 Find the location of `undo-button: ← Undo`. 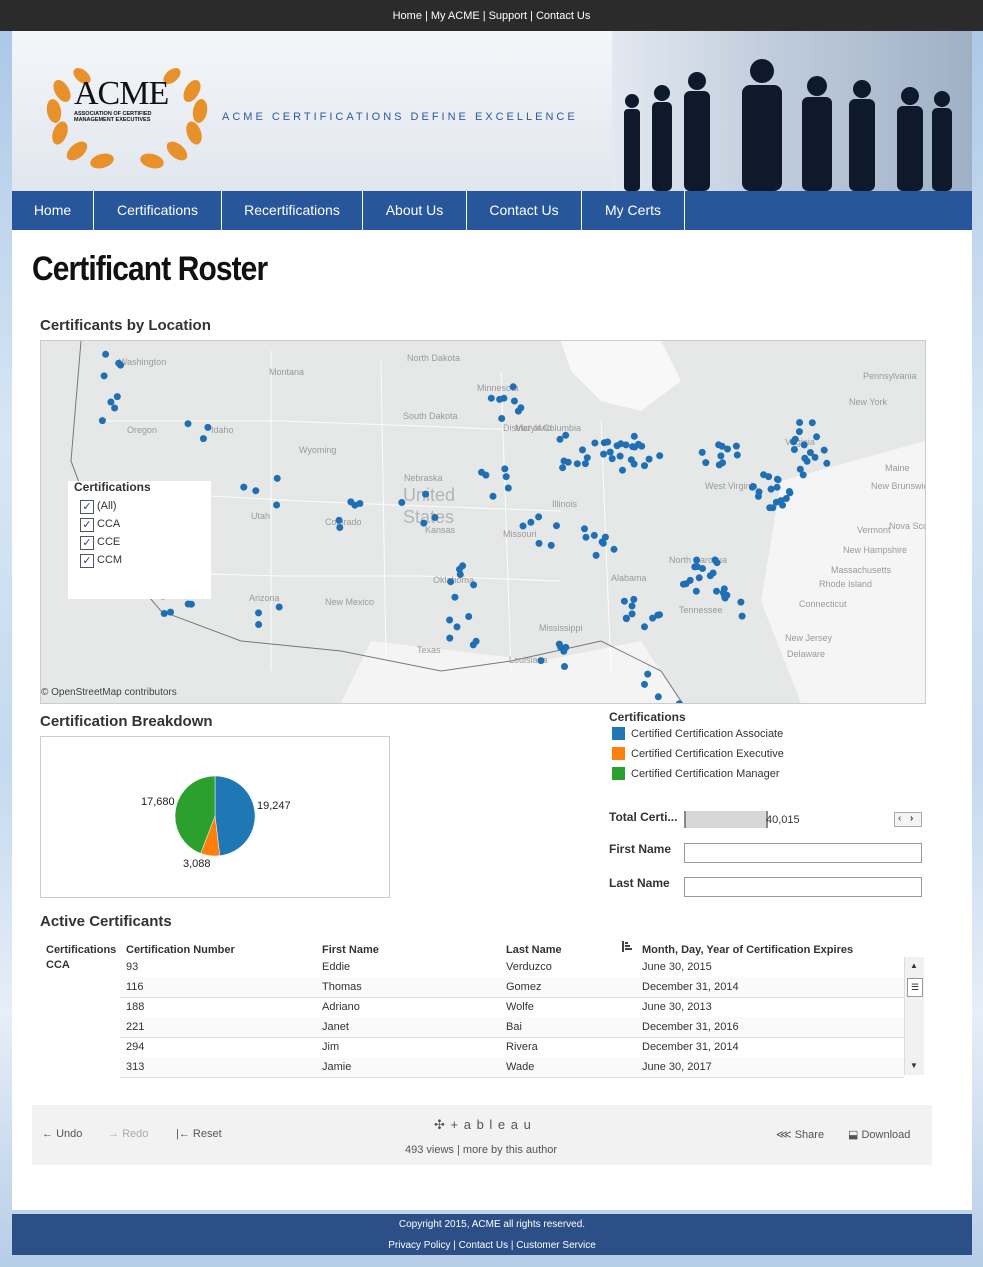

undo-button: ← Undo is located at coordinates (62, 1134).